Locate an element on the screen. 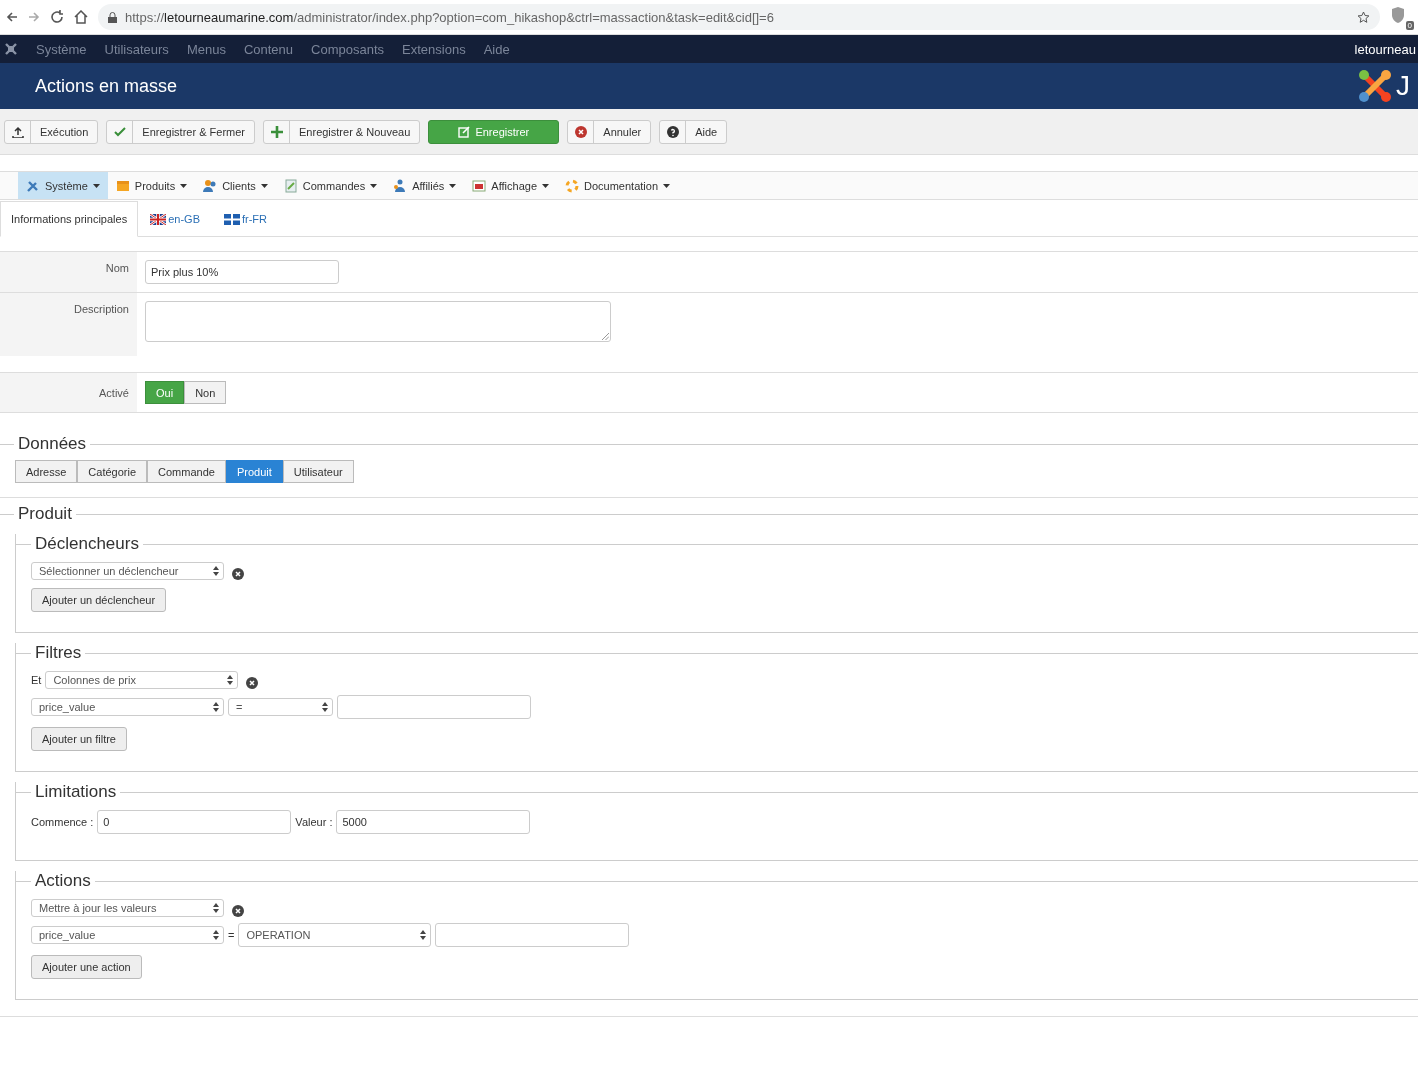 The height and width of the screenshot is (1080, 1418). extension-badge: 0 is located at coordinates (1409, 25).